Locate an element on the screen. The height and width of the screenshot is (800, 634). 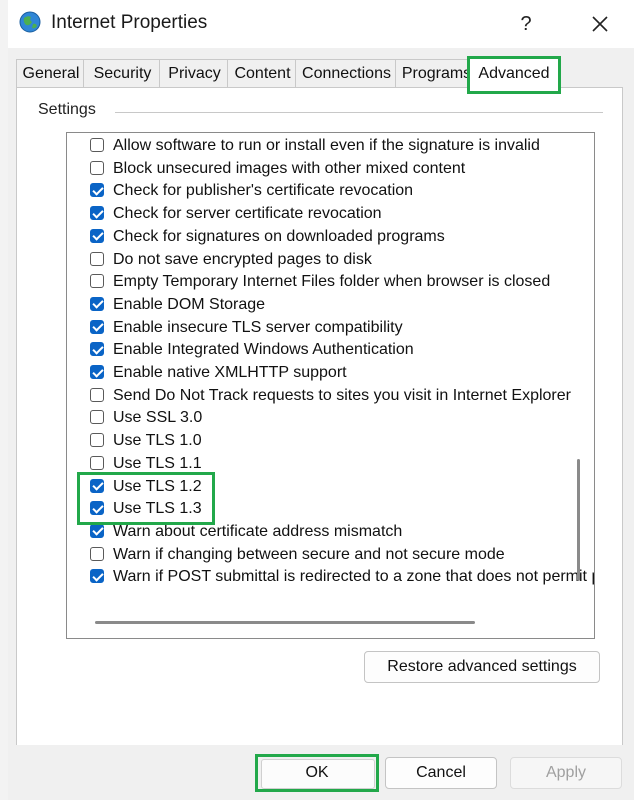
group-divider is located at coordinates (359, 112).